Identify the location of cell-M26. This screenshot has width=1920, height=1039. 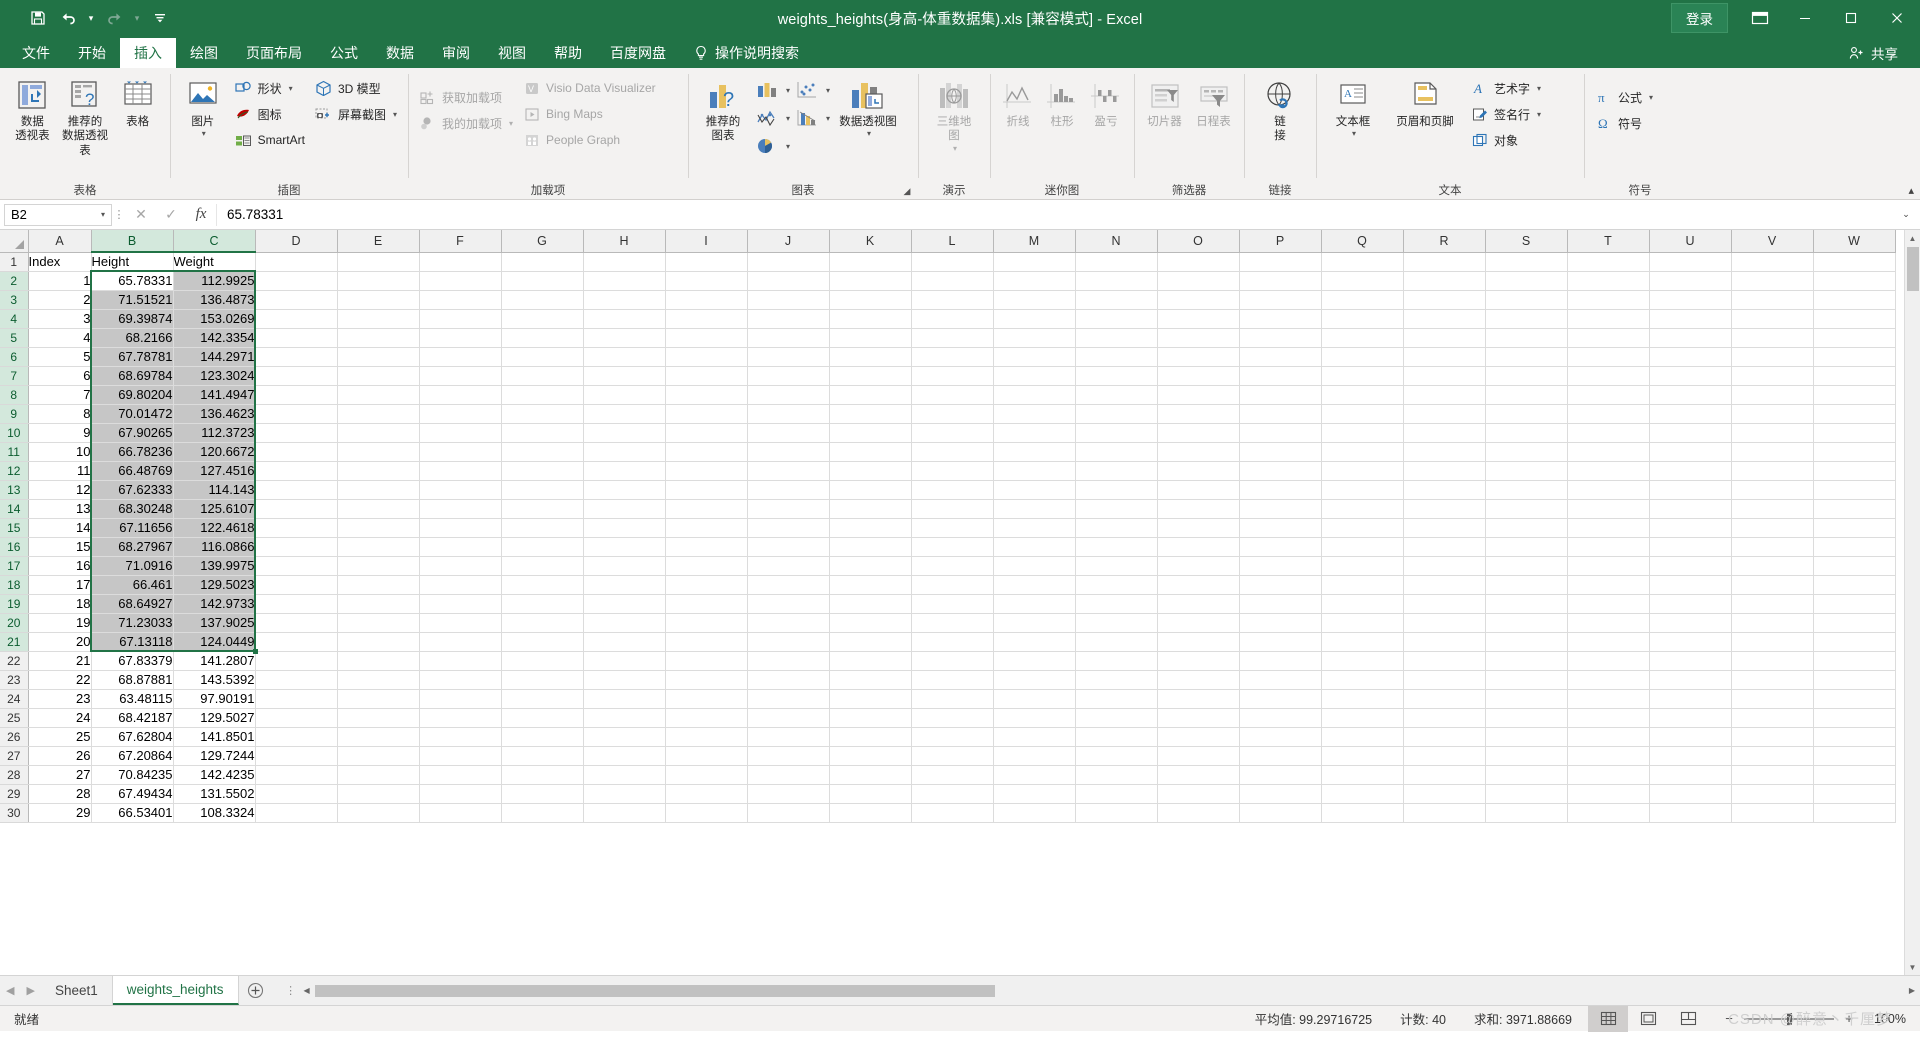
(1034, 737).